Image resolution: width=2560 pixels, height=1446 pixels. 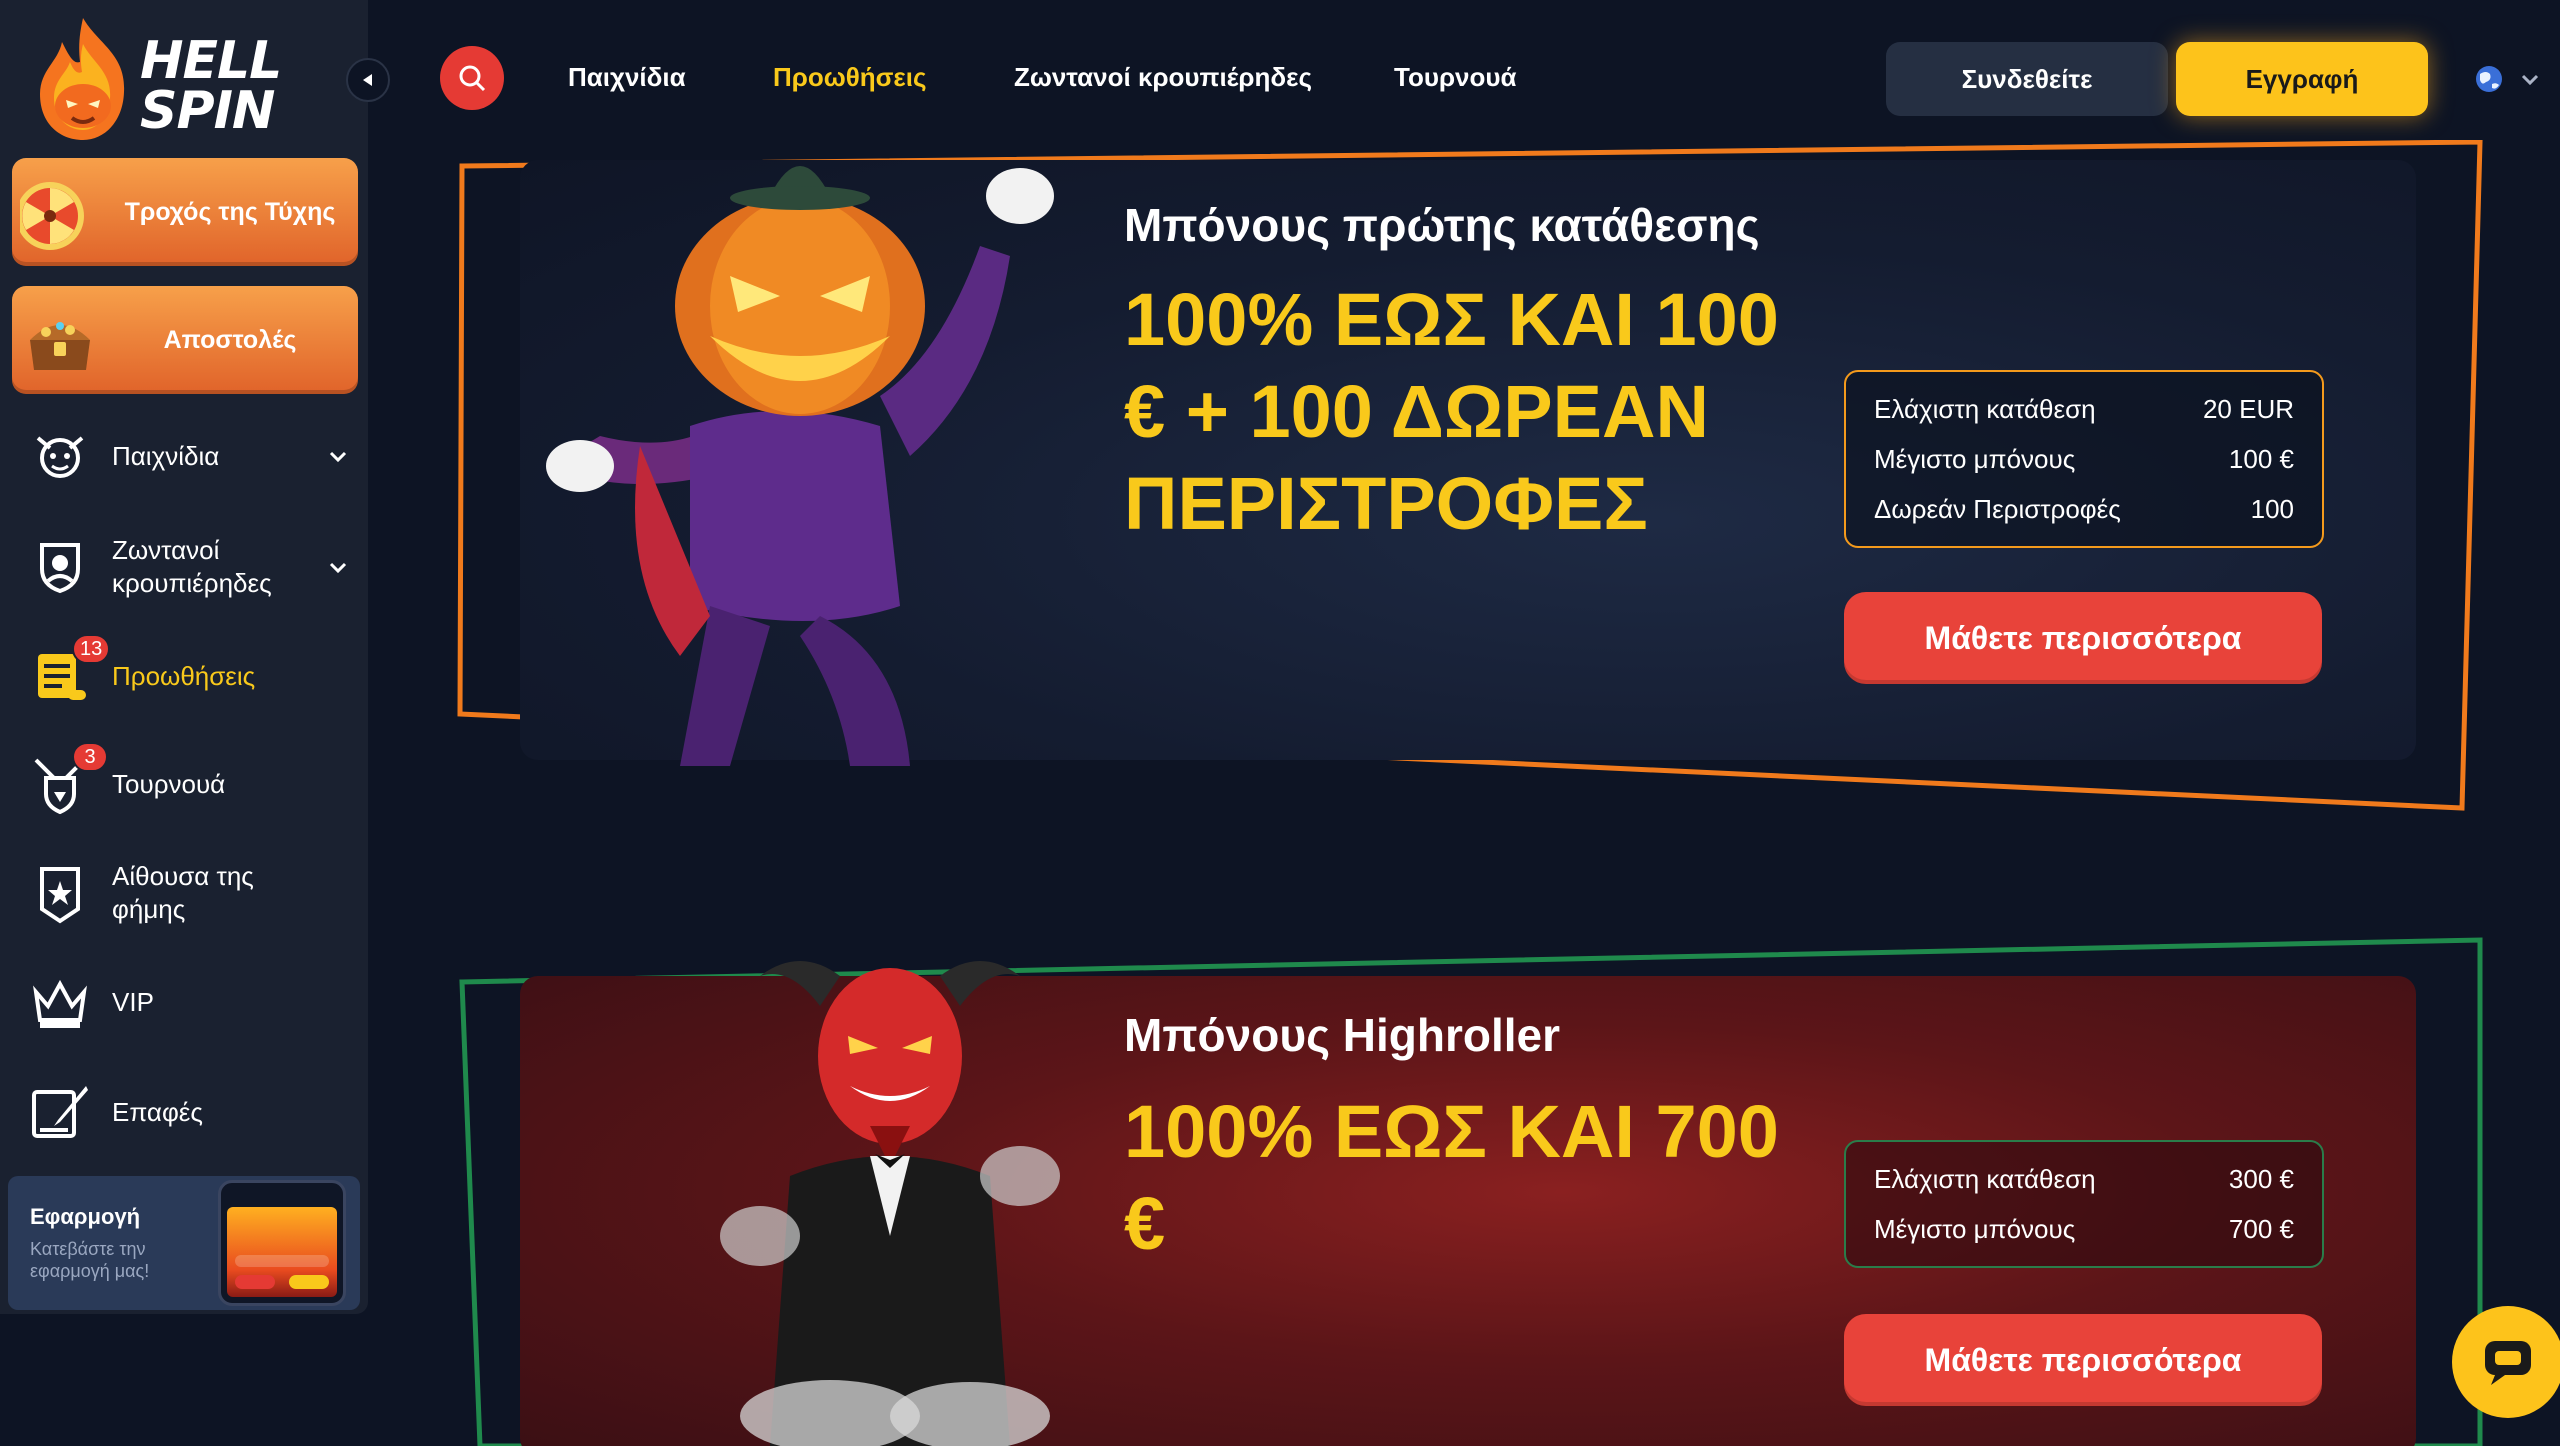 What do you see at coordinates (1342, 1035) in the screenshot?
I see `promo-title: Μπόνους Highroller` at bounding box center [1342, 1035].